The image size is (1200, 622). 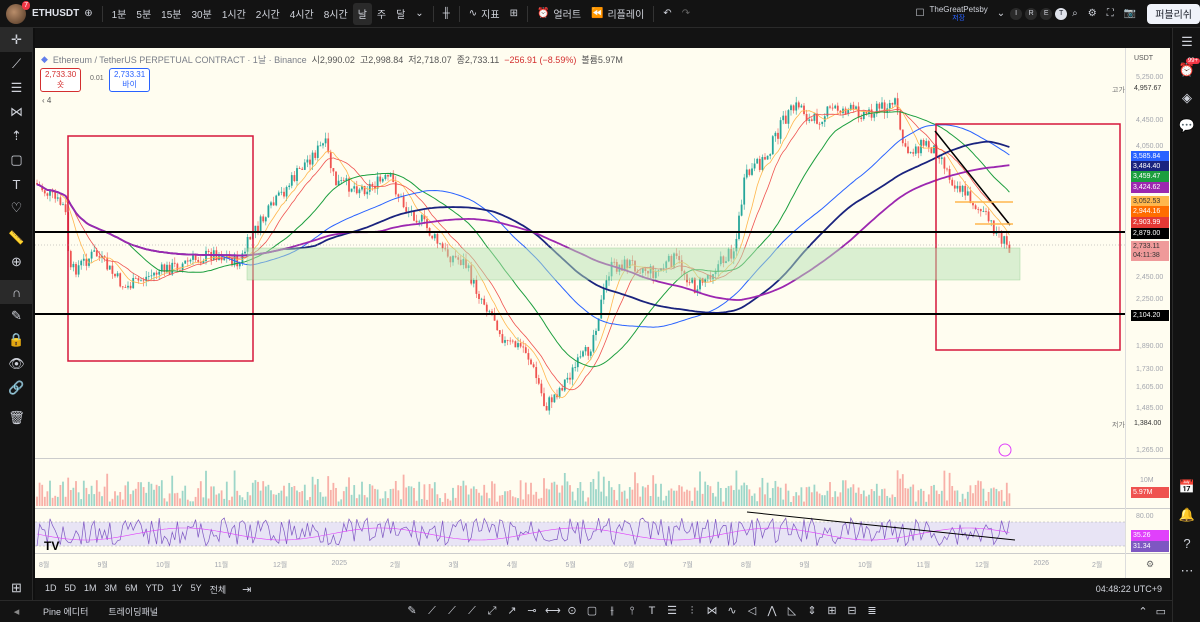 What do you see at coordinates (133, 611) in the screenshot?
I see `tab-trading-panel: 트레이딩패널` at bounding box center [133, 611].